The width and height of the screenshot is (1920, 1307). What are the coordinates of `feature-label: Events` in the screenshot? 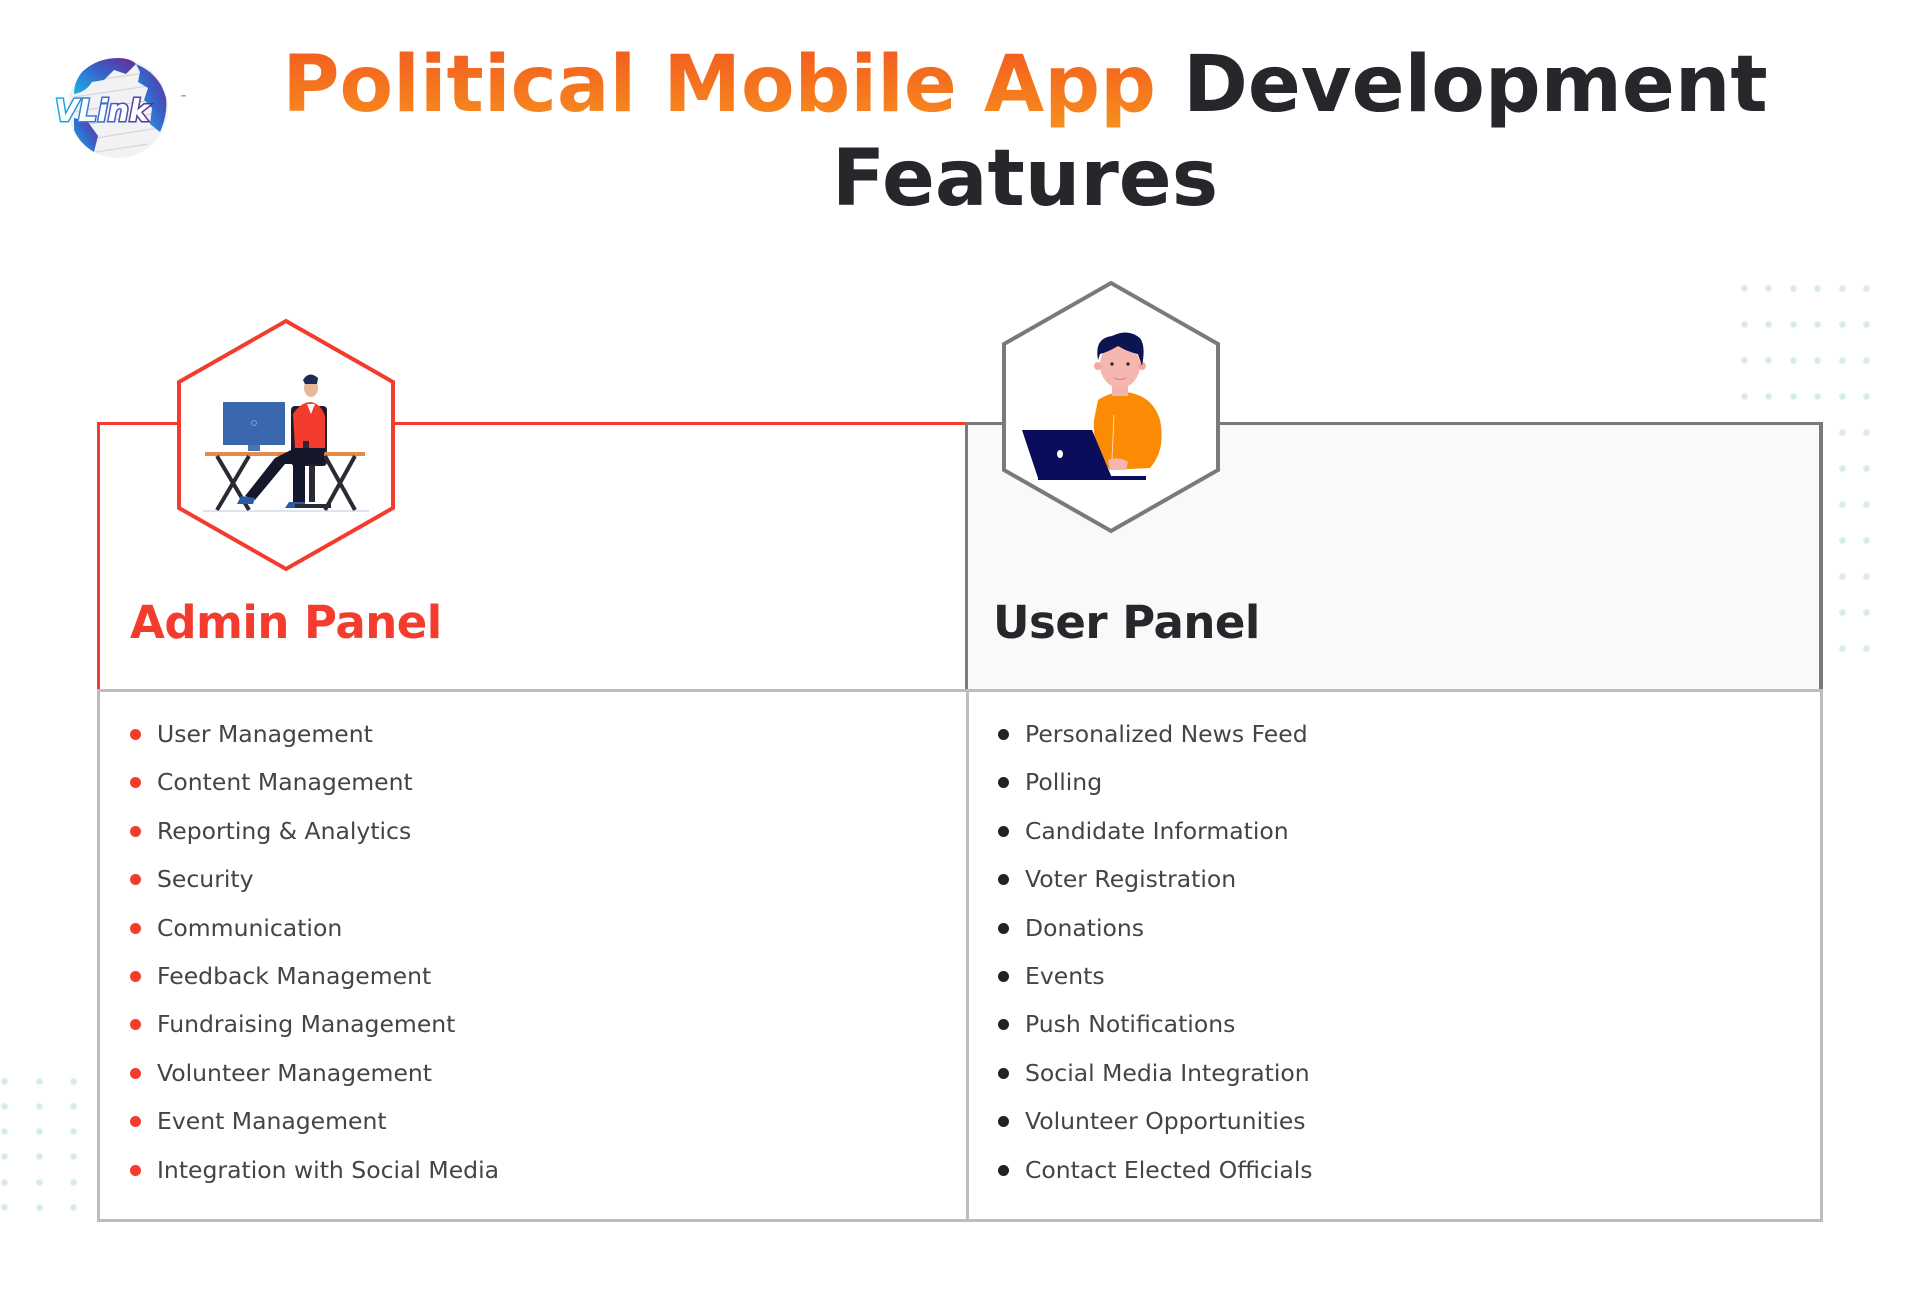 It's located at (1065, 975).